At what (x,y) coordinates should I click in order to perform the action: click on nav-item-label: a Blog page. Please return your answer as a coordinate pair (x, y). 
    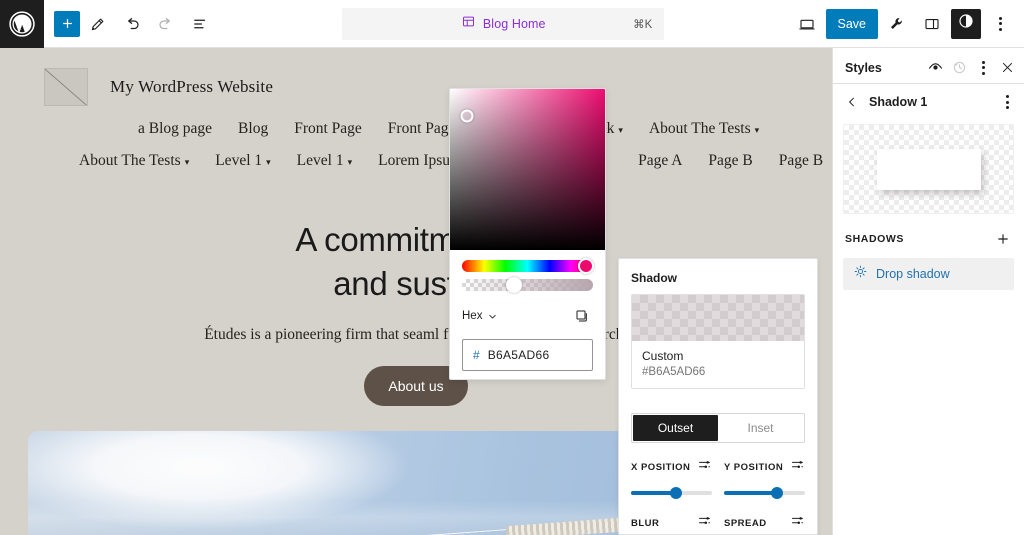
    Looking at the image, I should click on (175, 128).